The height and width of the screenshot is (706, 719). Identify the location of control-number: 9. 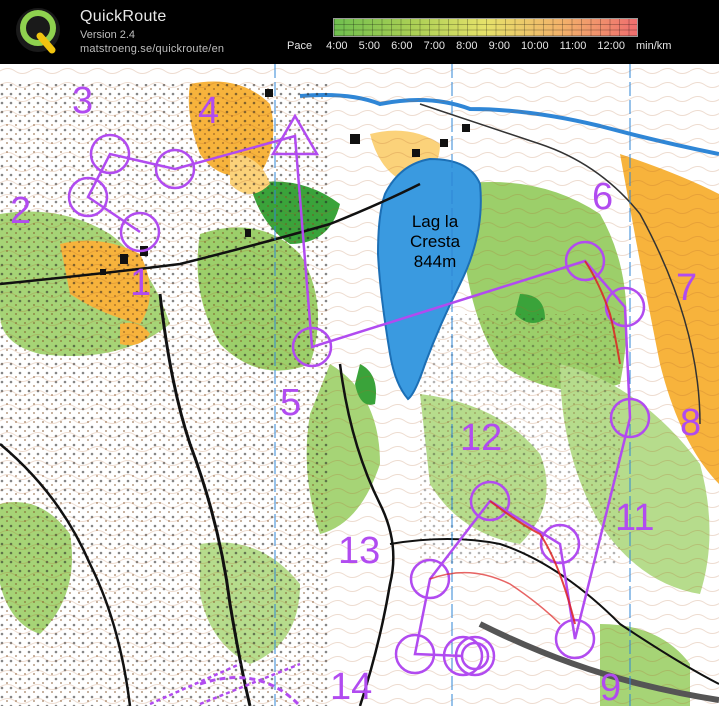
(611, 686).